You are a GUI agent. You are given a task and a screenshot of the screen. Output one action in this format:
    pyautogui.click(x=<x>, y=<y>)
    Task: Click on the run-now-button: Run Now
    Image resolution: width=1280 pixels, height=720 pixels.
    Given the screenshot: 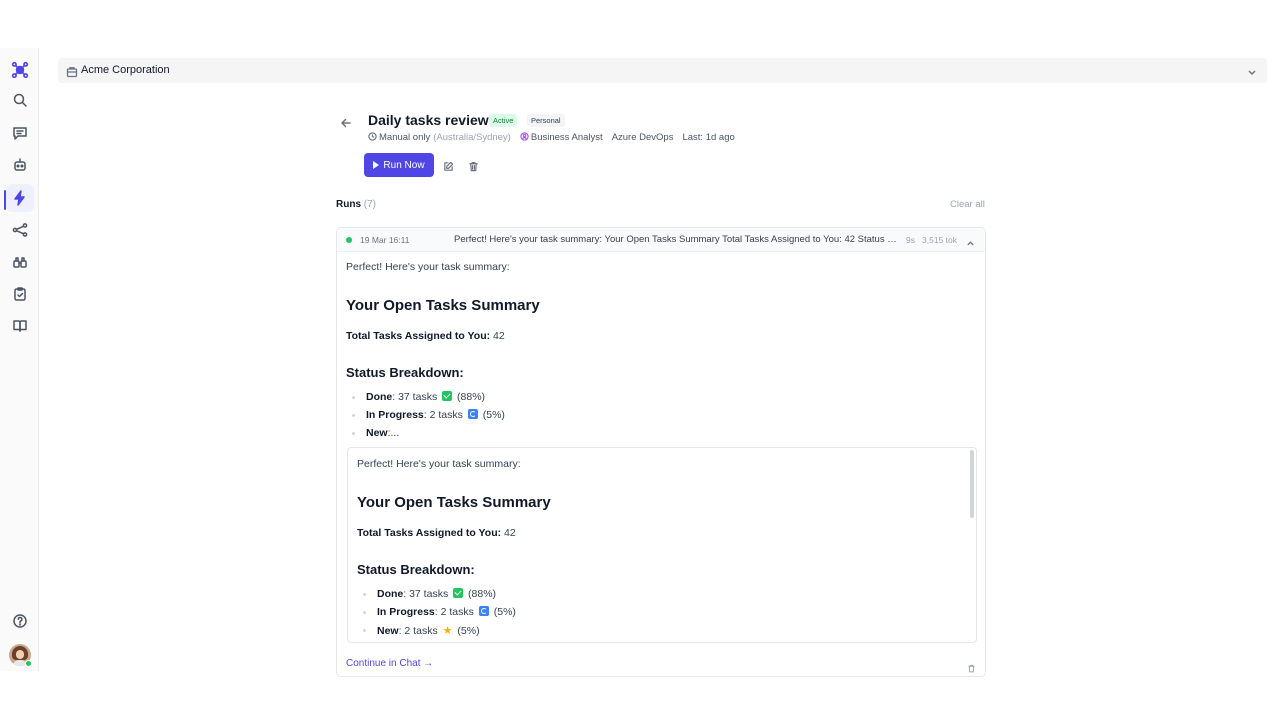 What is the action you would take?
    pyautogui.click(x=399, y=165)
    